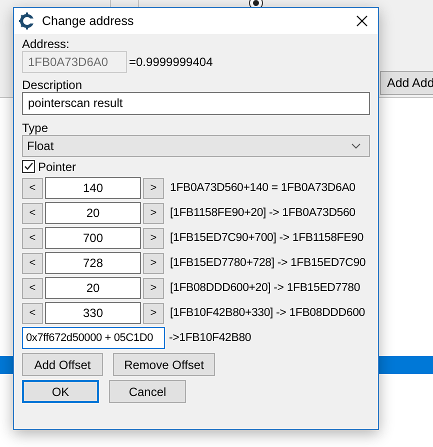 The height and width of the screenshot is (447, 433). What do you see at coordinates (93, 188) in the screenshot?
I see `offset-field: 140` at bounding box center [93, 188].